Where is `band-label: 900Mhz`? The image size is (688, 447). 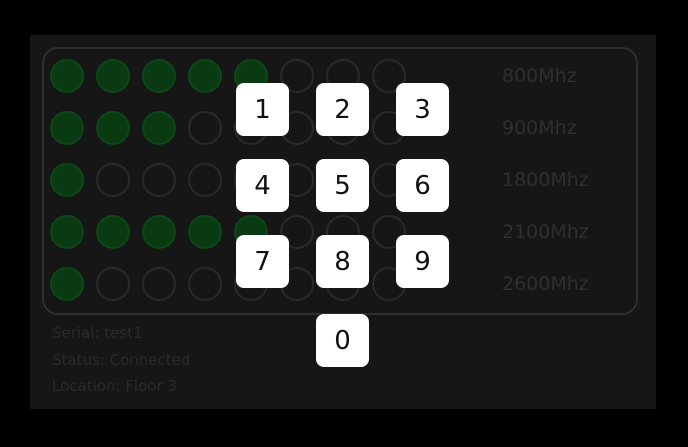 band-label: 900Mhz is located at coordinates (539, 128).